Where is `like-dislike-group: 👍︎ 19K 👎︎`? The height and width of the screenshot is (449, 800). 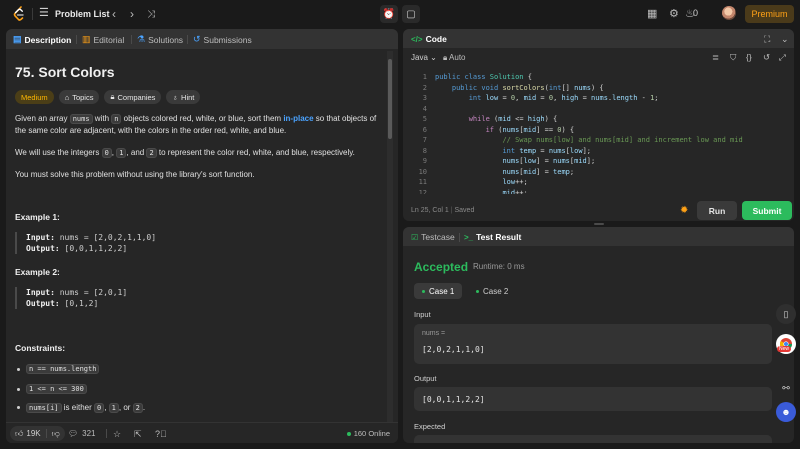 like-dislike-group: 👍︎ 19K 👎︎ is located at coordinates (37, 433).